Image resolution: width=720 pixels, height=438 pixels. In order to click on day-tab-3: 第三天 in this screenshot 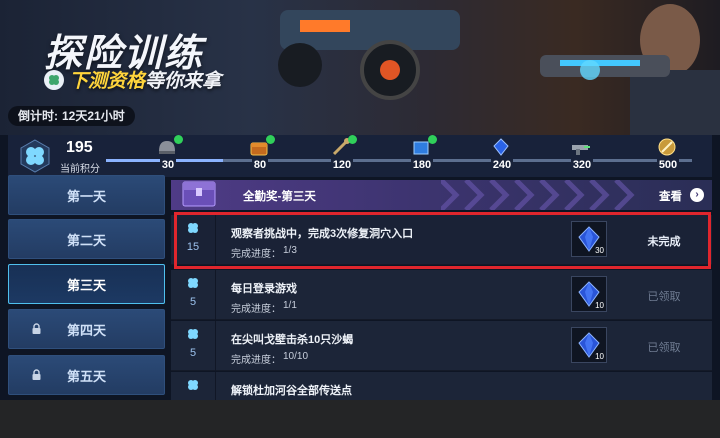, I will do `click(86, 284)`.